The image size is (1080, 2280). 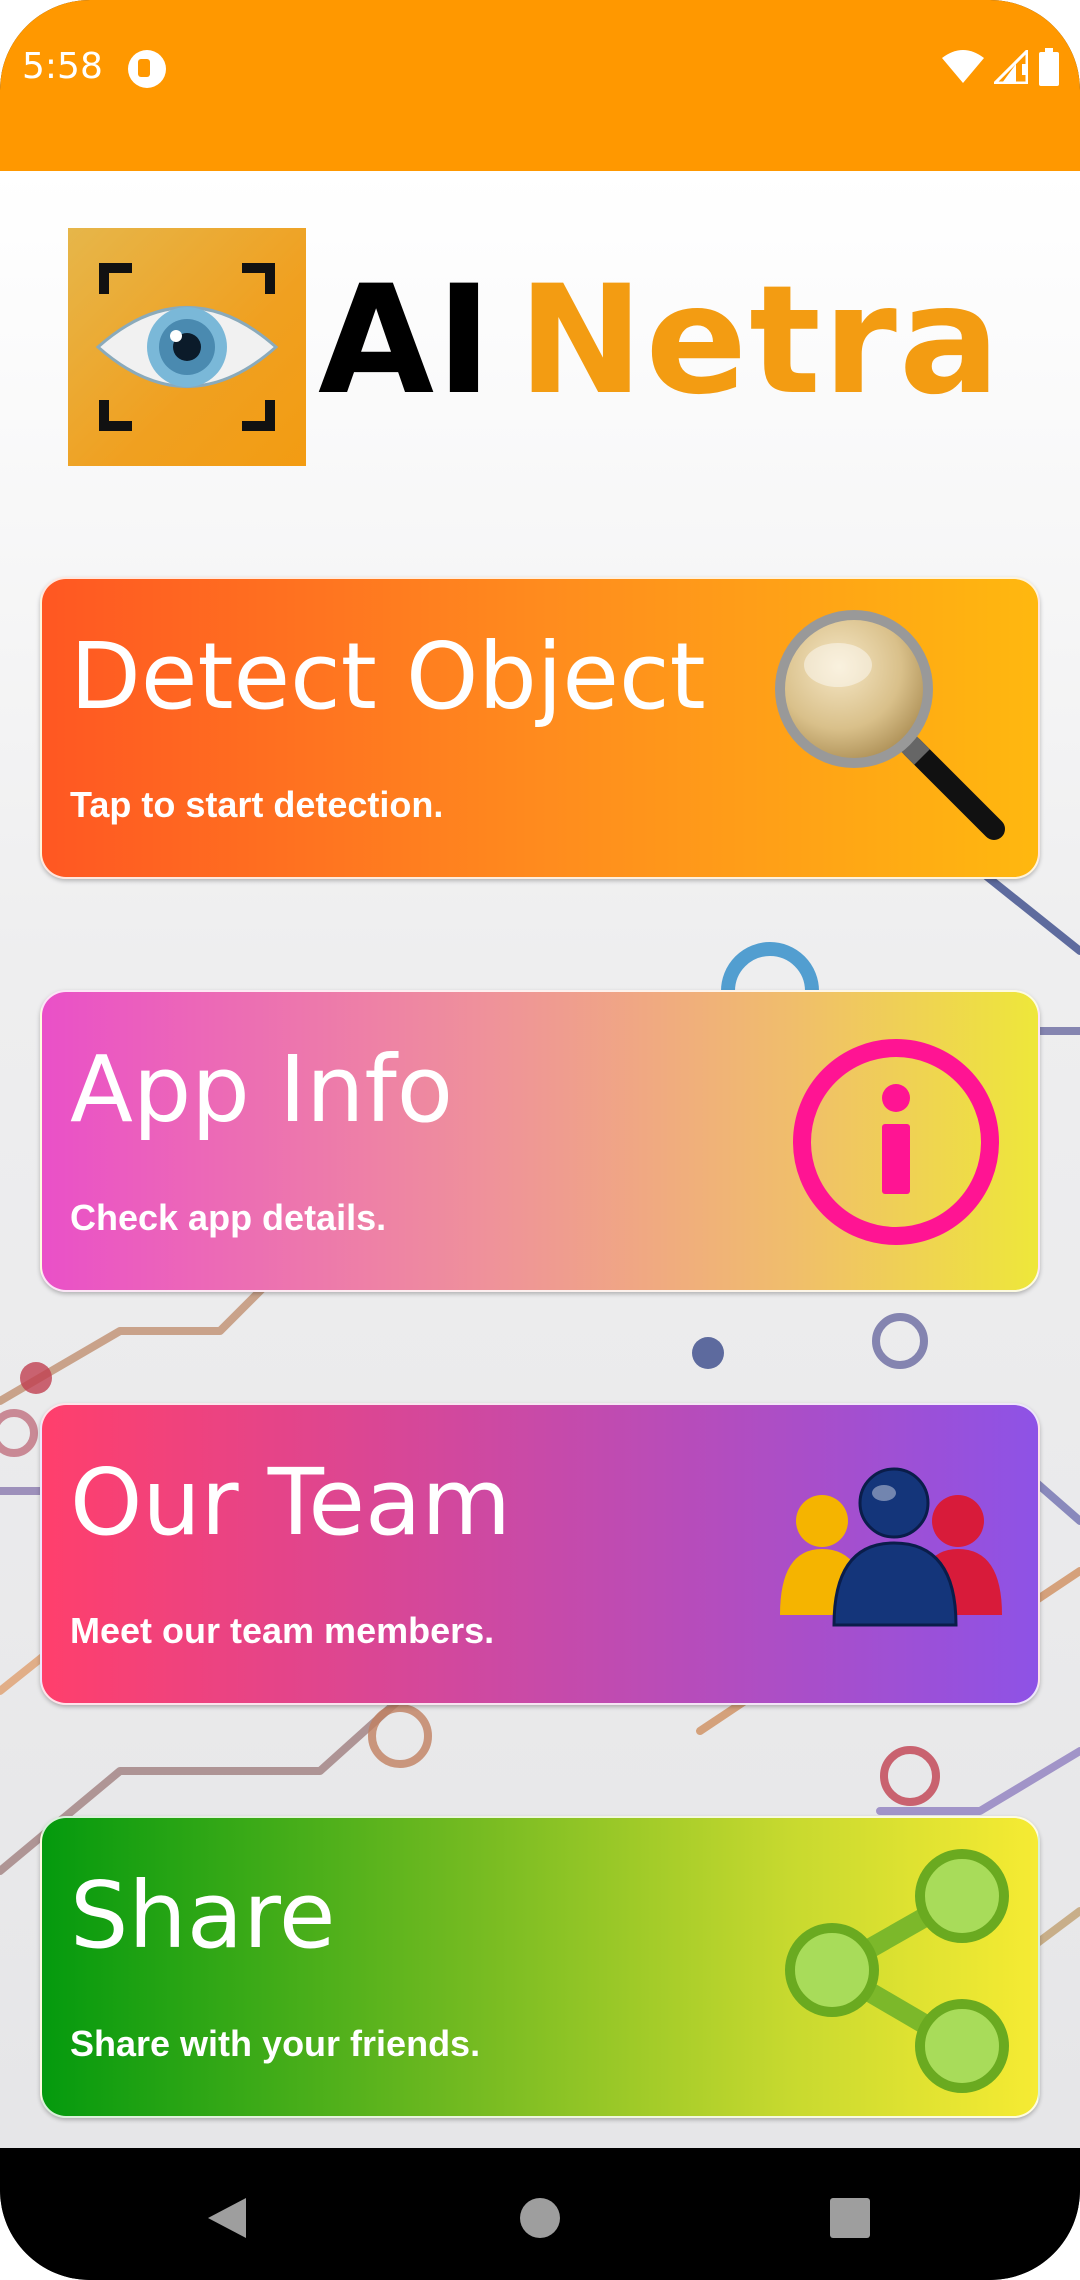 What do you see at coordinates (1049, 67) in the screenshot?
I see `battery-icon` at bounding box center [1049, 67].